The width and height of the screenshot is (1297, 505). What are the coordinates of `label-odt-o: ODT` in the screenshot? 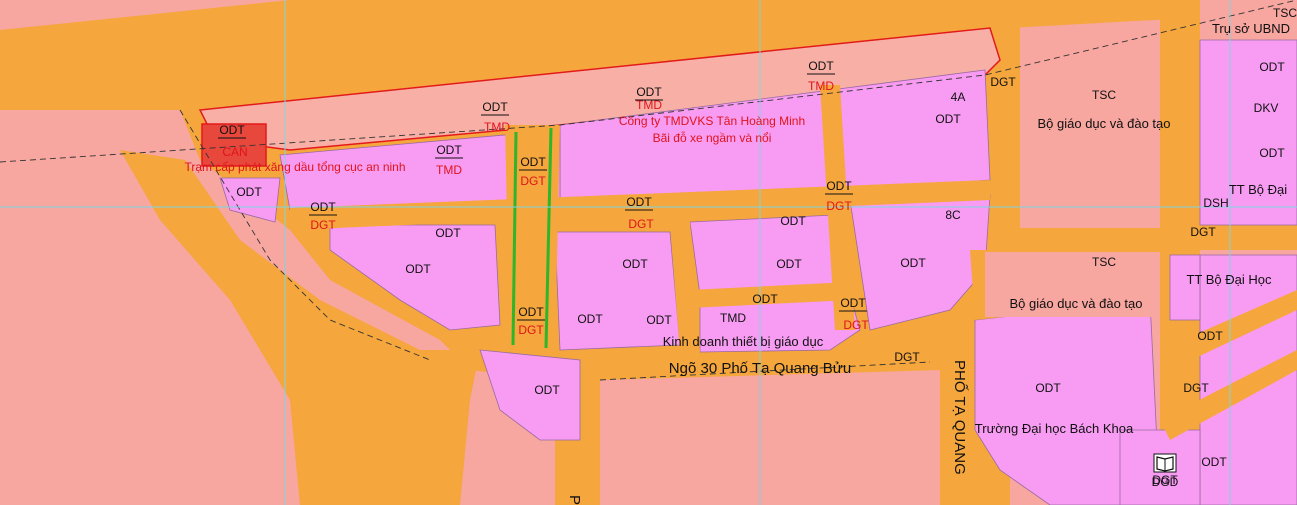 It's located at (1214, 462).